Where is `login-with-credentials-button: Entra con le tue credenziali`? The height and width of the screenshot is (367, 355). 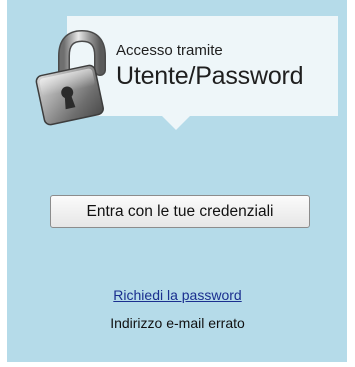 login-with-credentials-button: Entra con le tue credenziali is located at coordinates (180, 211).